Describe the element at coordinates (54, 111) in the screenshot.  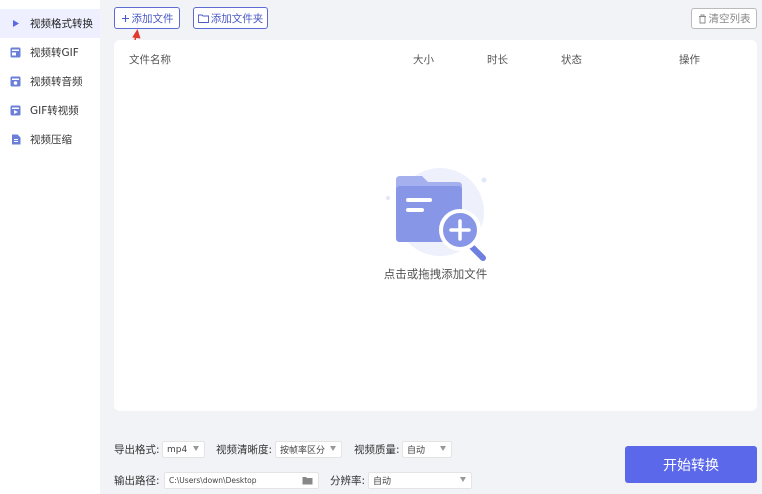
I see `sidebar-item-label: GIF转视频` at that location.